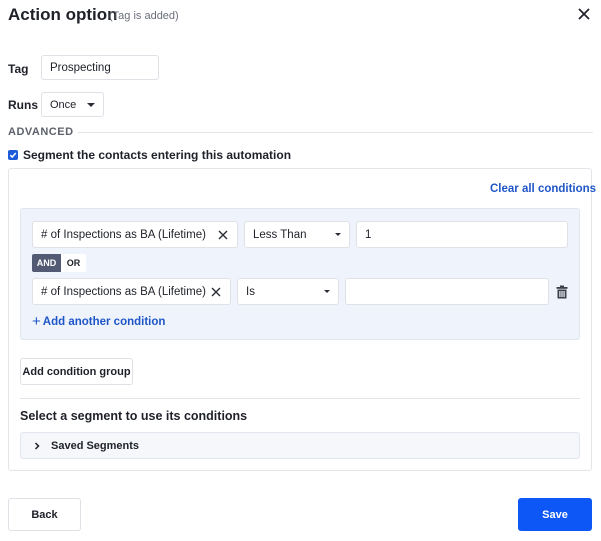 This screenshot has width=601, height=541. I want to click on tag-input-value: Prospecting, so click(80, 67).